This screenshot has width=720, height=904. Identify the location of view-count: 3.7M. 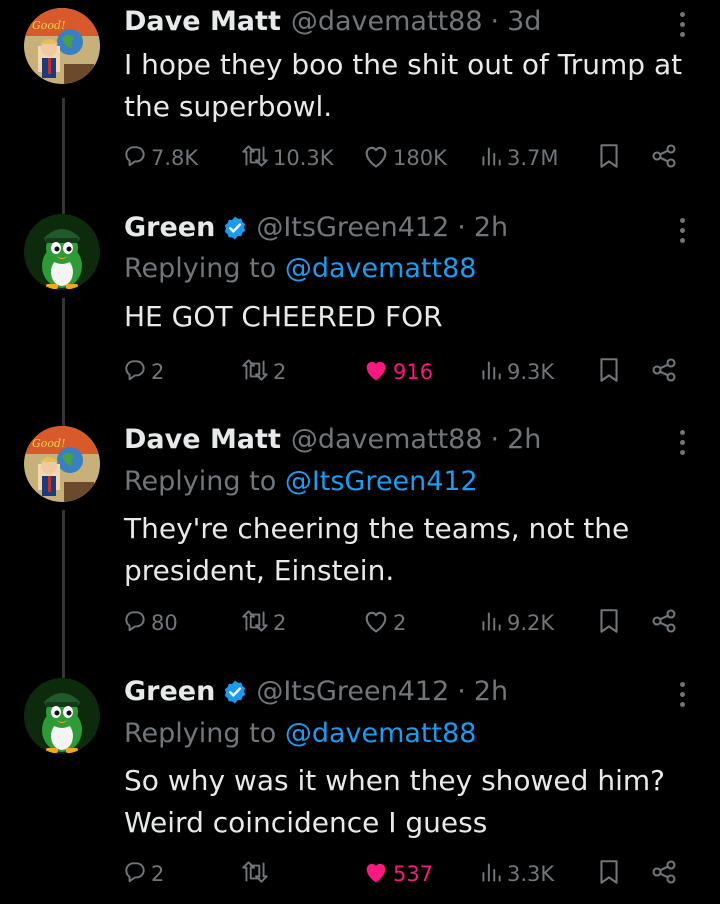
(533, 158).